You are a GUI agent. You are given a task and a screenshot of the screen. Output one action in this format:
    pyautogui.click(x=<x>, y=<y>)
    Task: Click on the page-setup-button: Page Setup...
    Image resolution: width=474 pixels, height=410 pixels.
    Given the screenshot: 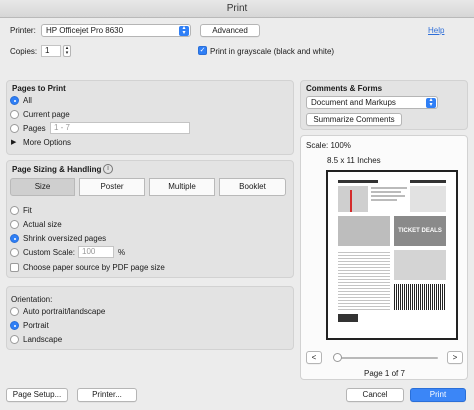 What is the action you would take?
    pyautogui.click(x=37, y=395)
    